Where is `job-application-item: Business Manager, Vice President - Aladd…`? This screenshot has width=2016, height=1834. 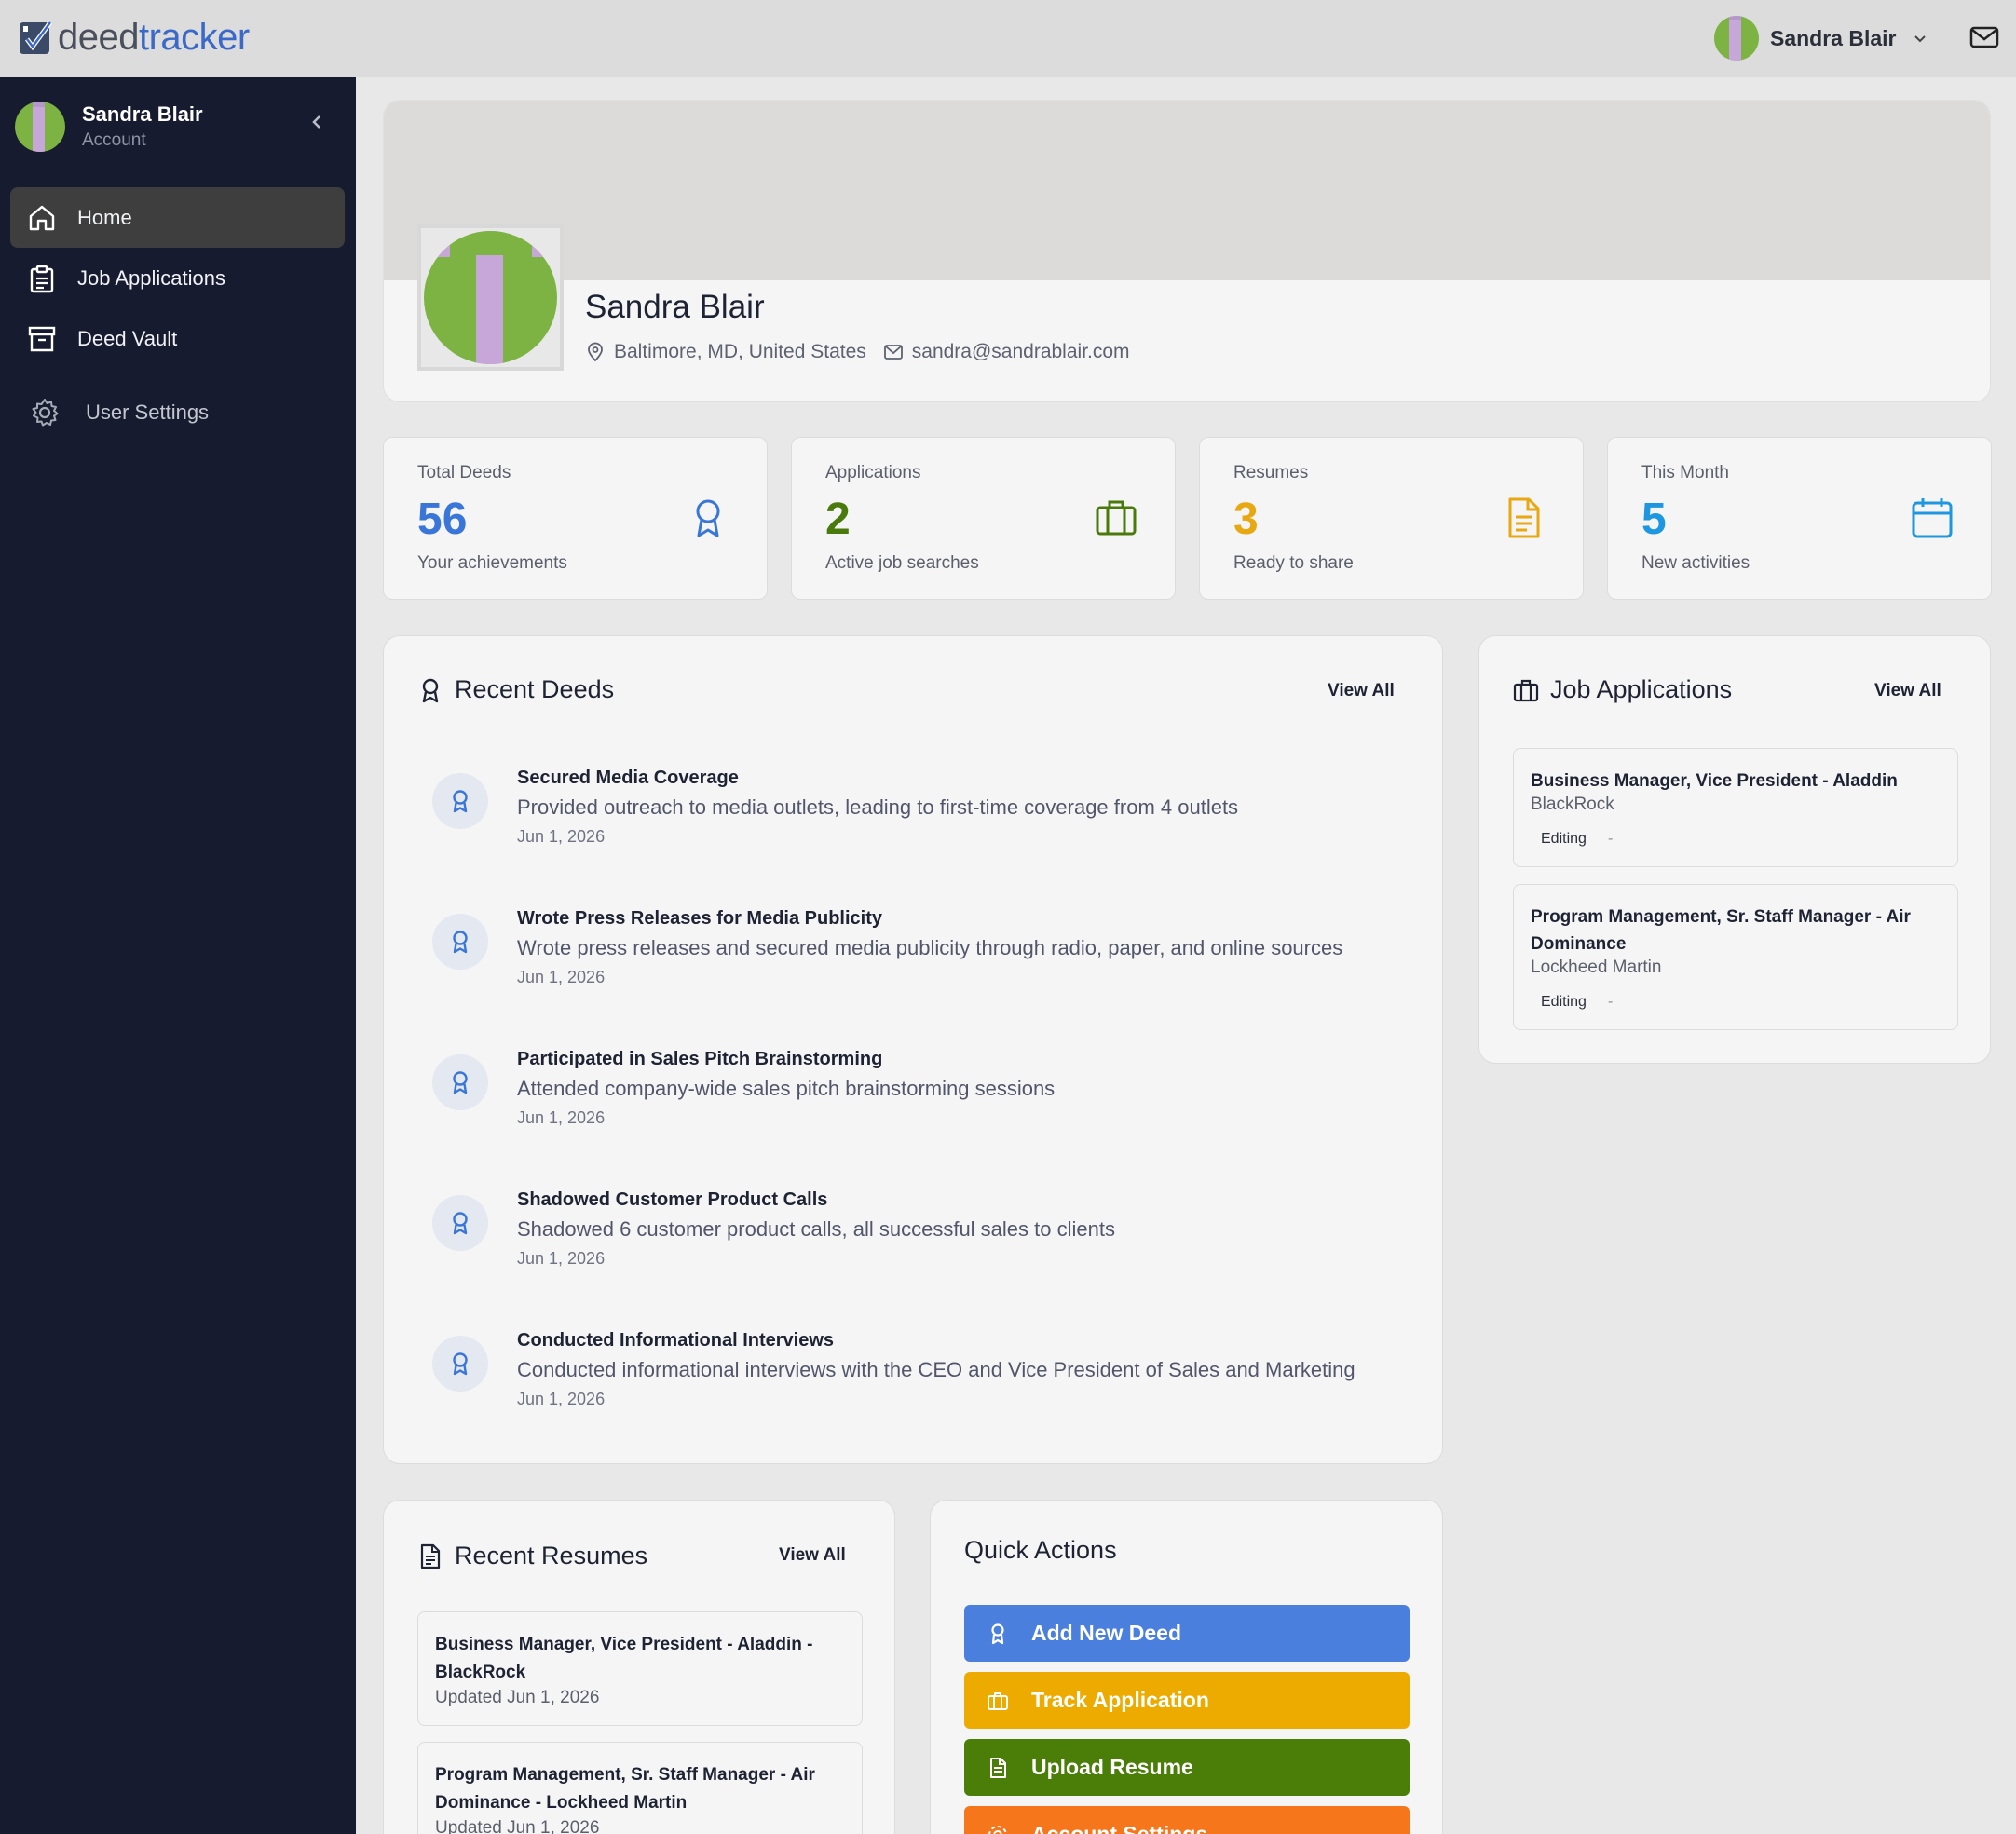 job-application-item: Business Manager, Vice President - Aladd… is located at coordinates (1735, 807).